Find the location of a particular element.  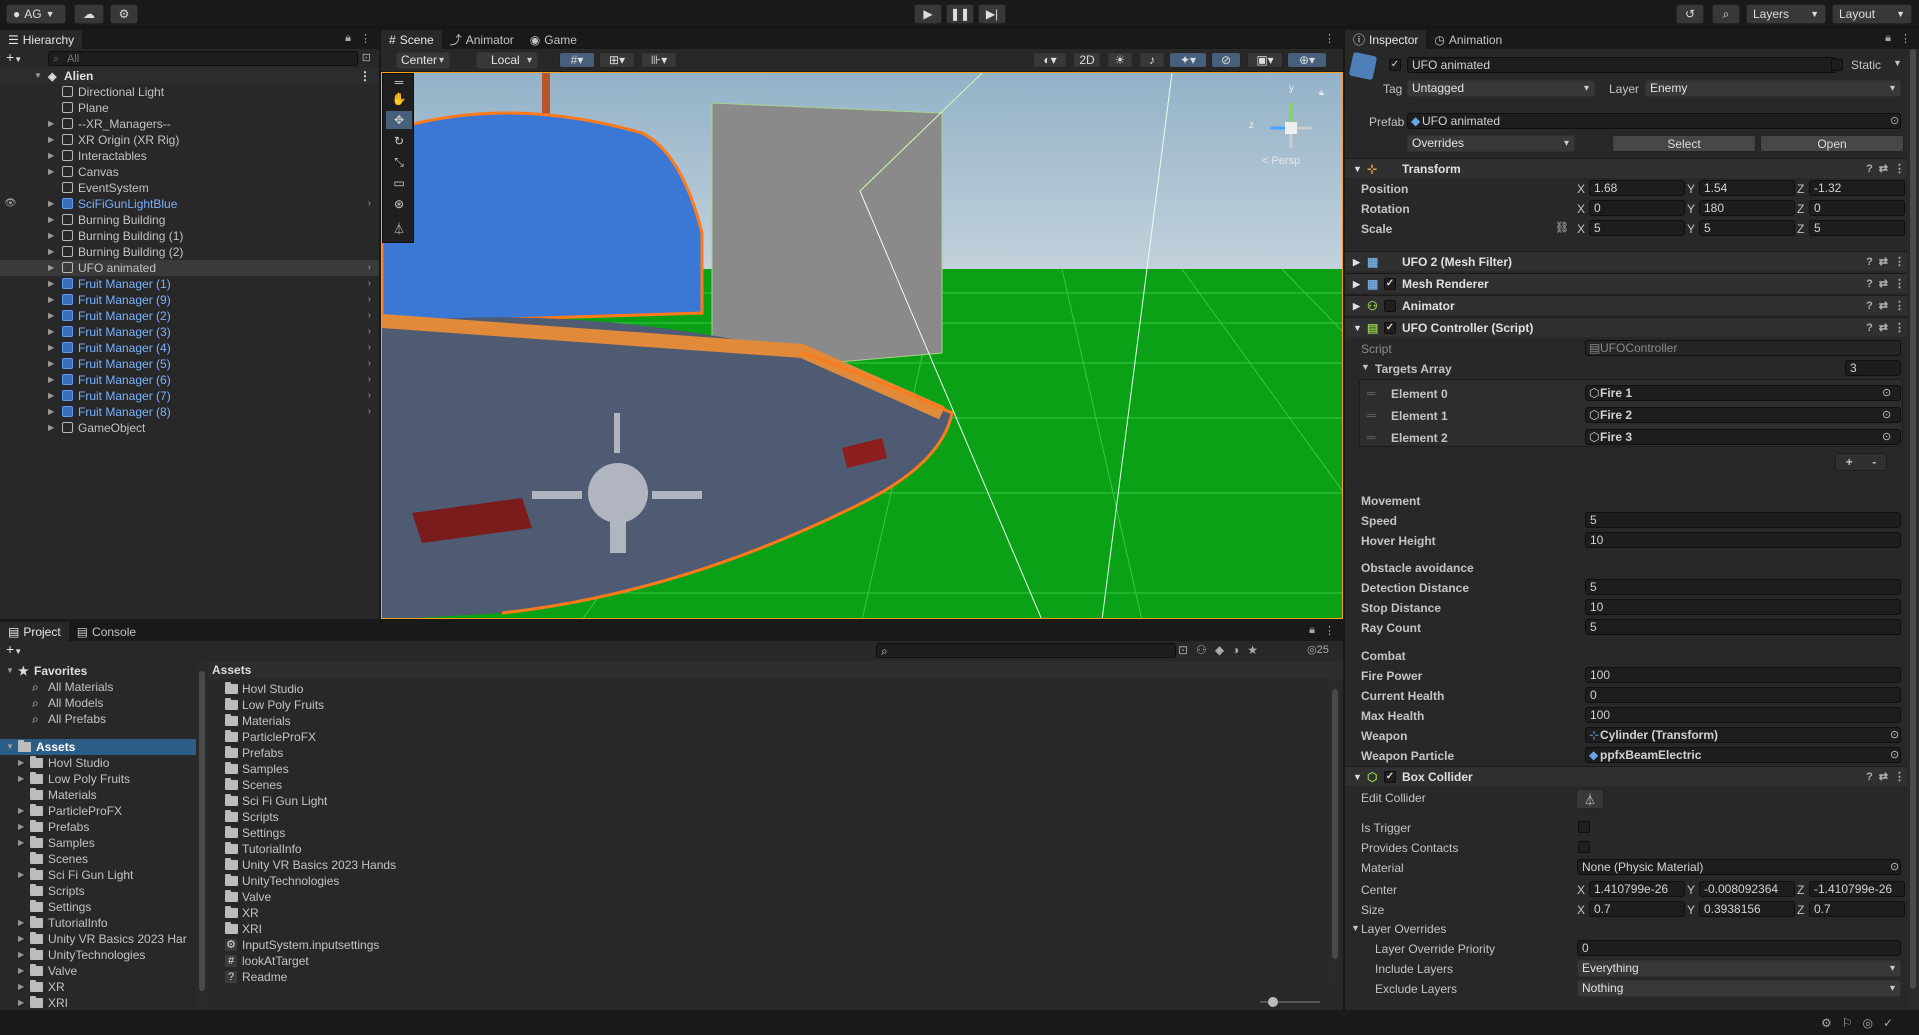

folder-tree-item: ▶ XRI is located at coordinates (98, 1002).